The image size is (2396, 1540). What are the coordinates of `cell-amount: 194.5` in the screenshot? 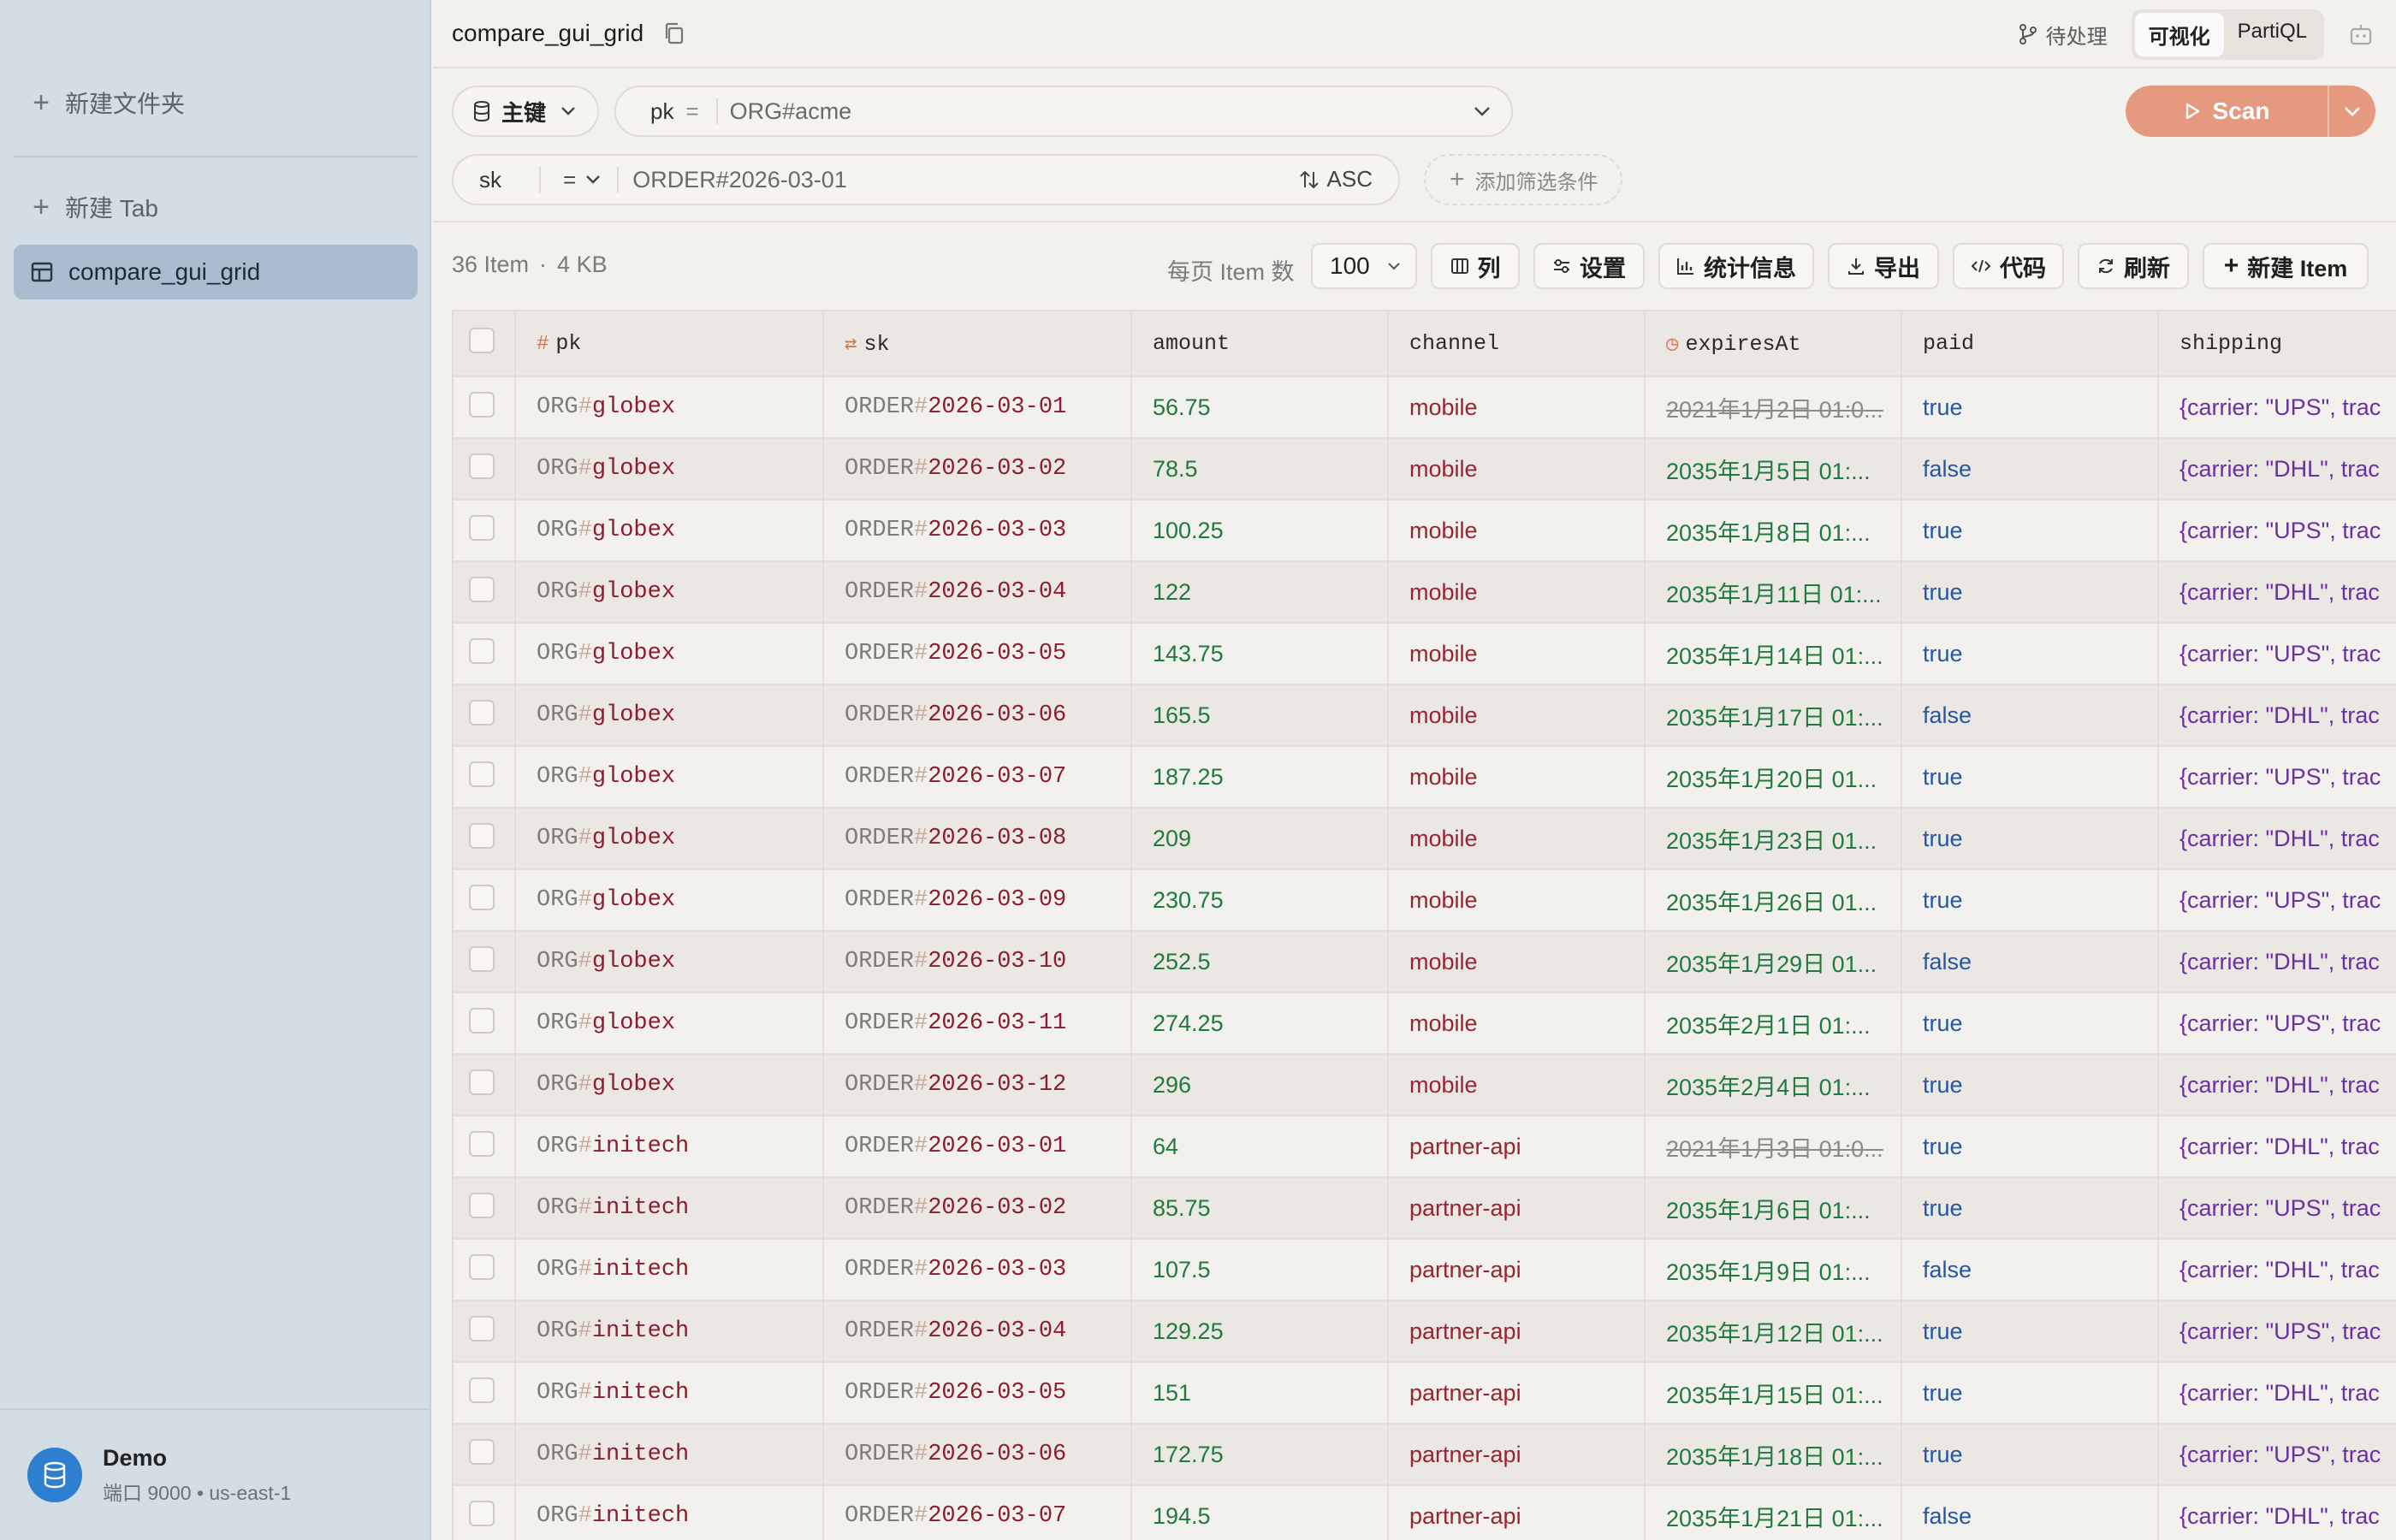 It's located at (1260, 1512).